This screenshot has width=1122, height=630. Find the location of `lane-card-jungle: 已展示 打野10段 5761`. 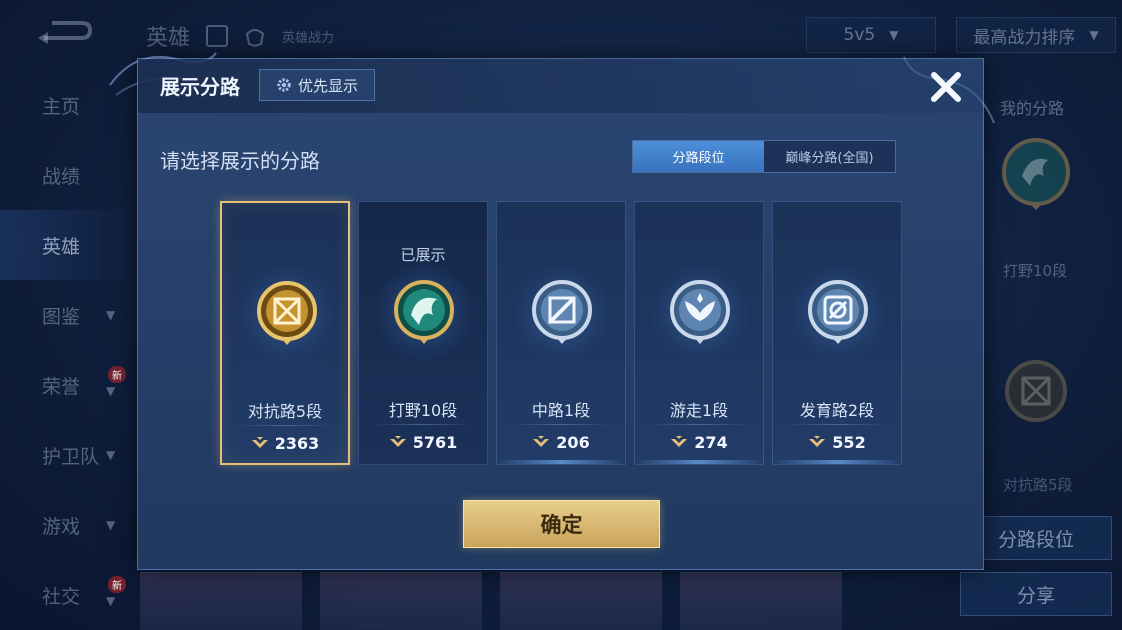

lane-card-jungle: 已展示 打野10段 5761 is located at coordinates (423, 333).